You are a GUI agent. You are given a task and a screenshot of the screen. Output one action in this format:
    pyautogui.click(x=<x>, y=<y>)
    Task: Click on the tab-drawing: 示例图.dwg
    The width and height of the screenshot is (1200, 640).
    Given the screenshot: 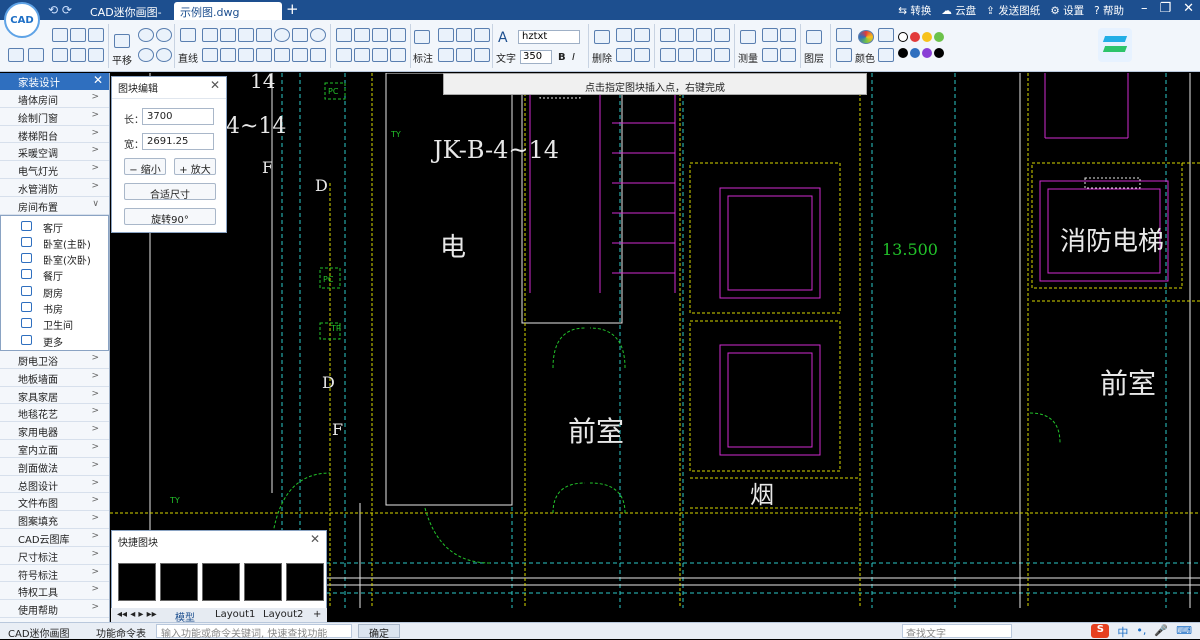 What is the action you would take?
    pyautogui.click(x=228, y=11)
    